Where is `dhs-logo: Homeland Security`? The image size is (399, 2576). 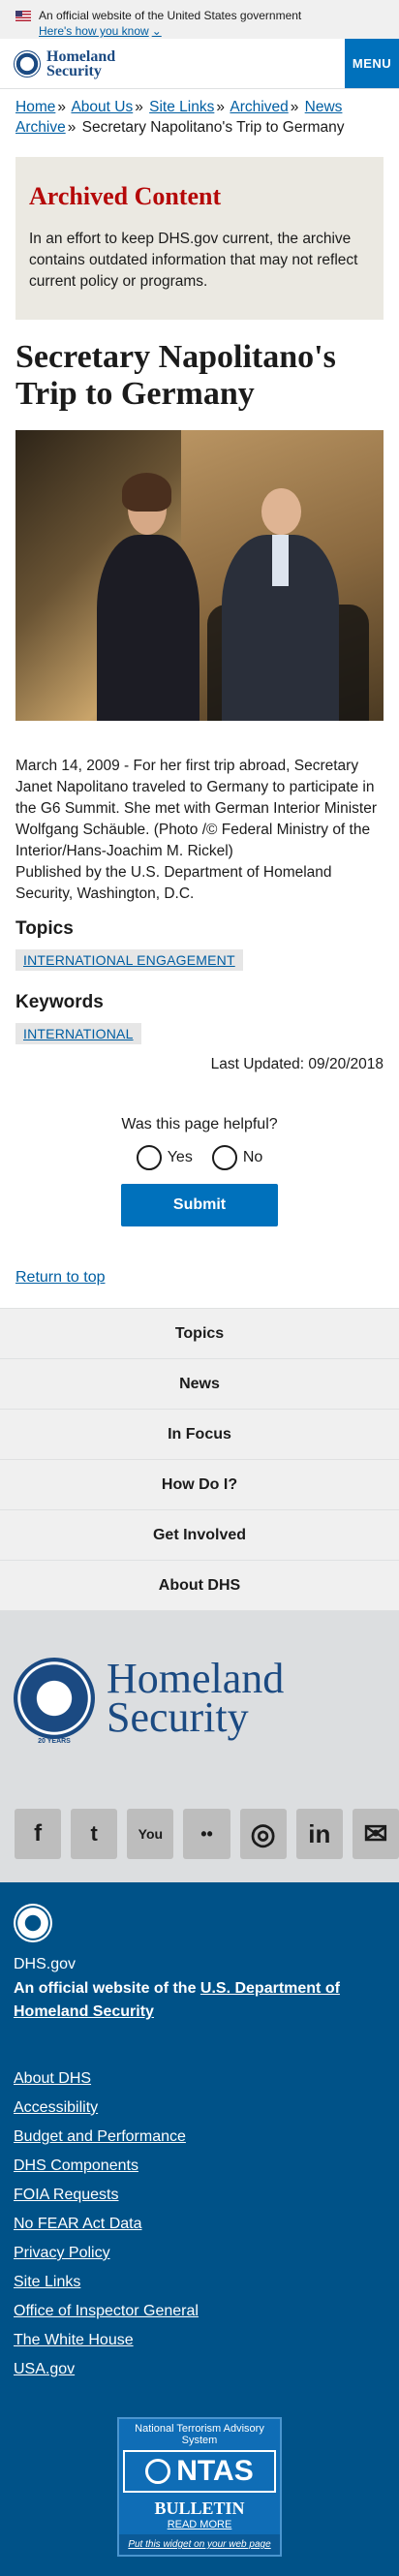
dhs-logo: Homeland Security is located at coordinates (57, 63).